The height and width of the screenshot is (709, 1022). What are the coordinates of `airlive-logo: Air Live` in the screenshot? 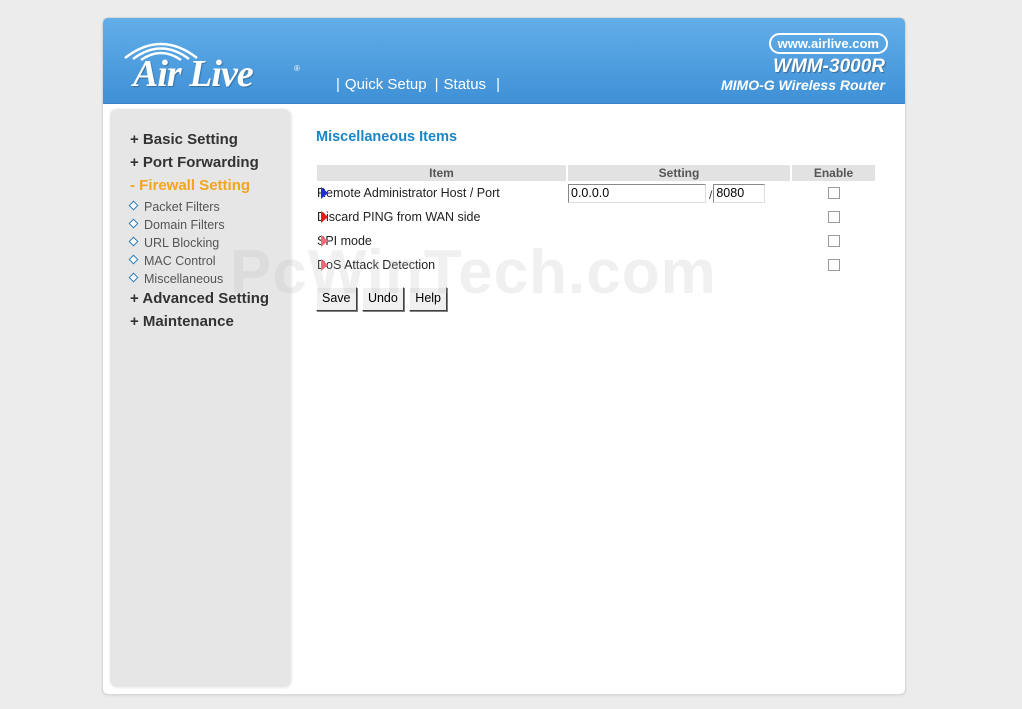 It's located at (193, 74).